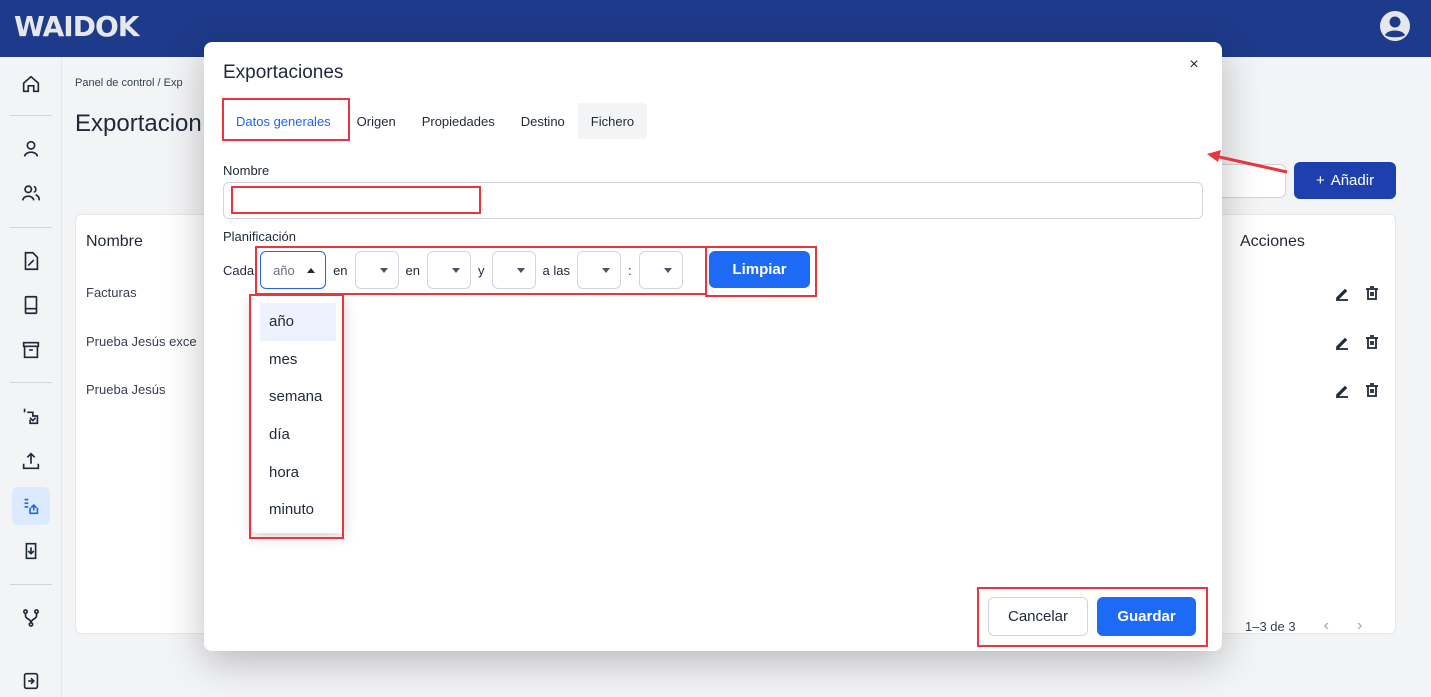 Image resolution: width=1431 pixels, height=697 pixels. I want to click on schedule-row: Cada año en en y a las :, so click(456, 270).